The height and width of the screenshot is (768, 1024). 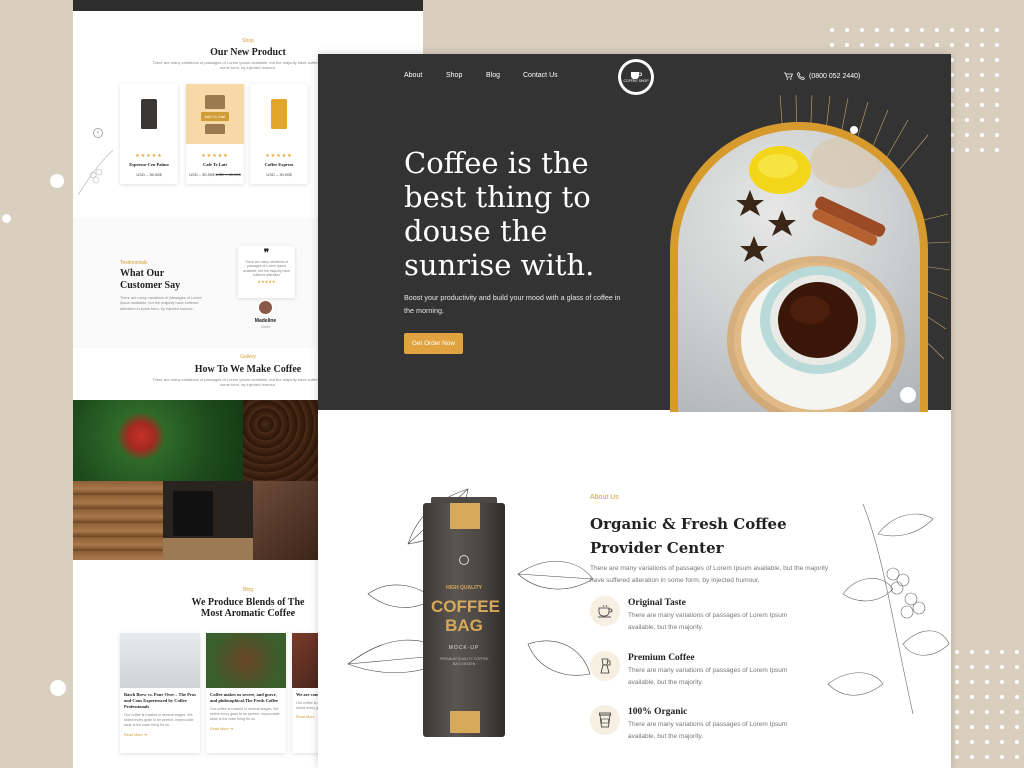 What do you see at coordinates (464, 648) in the screenshot?
I see `bag-label-sub: MOCK-UP` at bounding box center [464, 648].